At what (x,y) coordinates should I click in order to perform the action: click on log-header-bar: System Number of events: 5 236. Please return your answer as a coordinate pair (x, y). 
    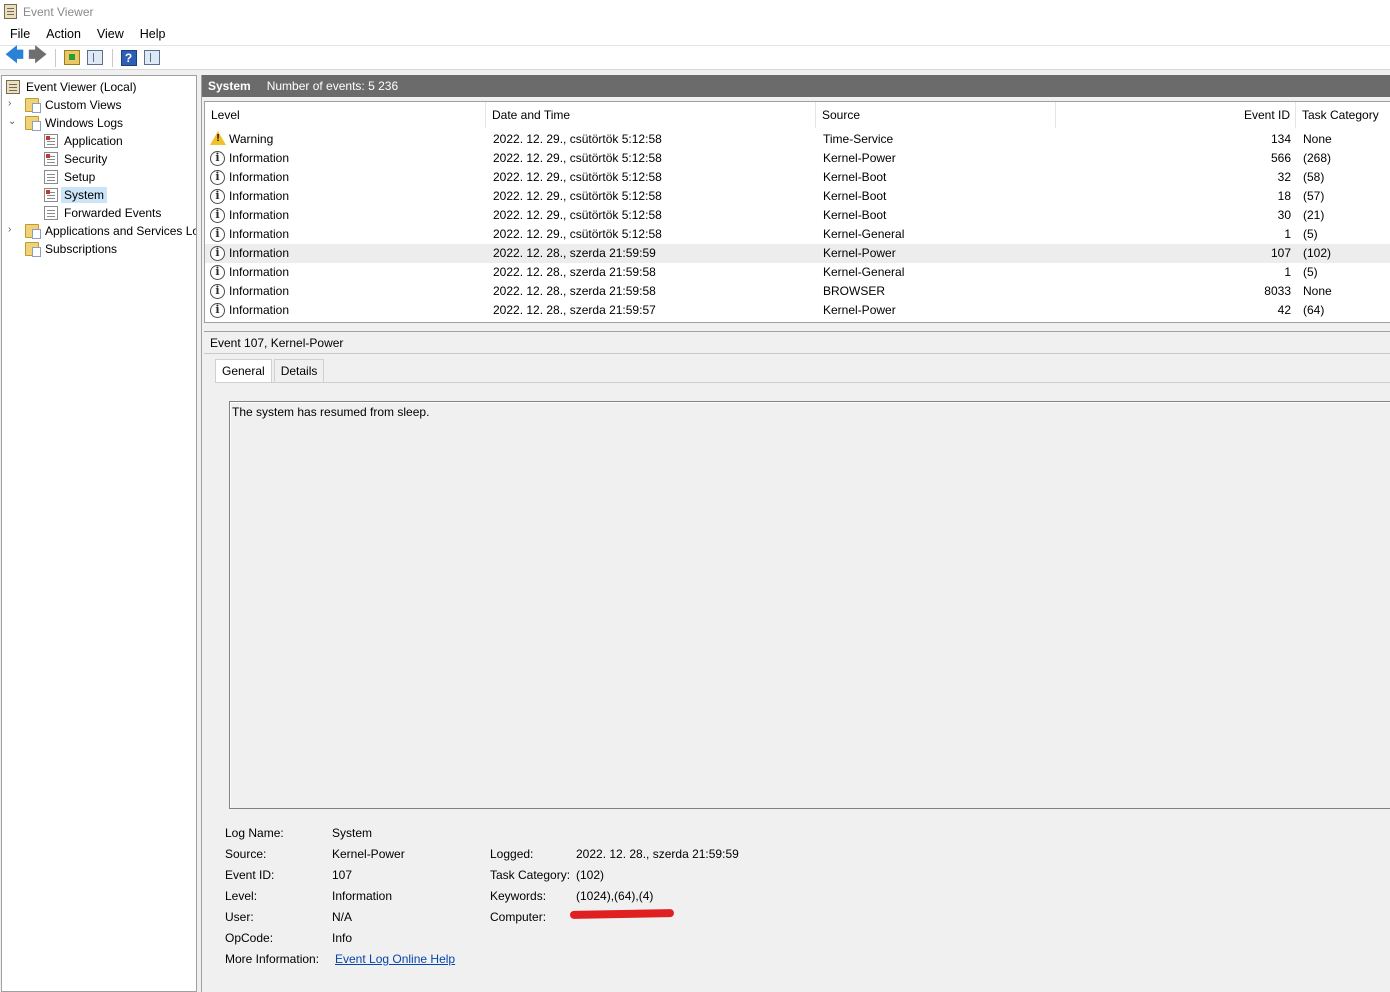
    Looking at the image, I should click on (796, 86).